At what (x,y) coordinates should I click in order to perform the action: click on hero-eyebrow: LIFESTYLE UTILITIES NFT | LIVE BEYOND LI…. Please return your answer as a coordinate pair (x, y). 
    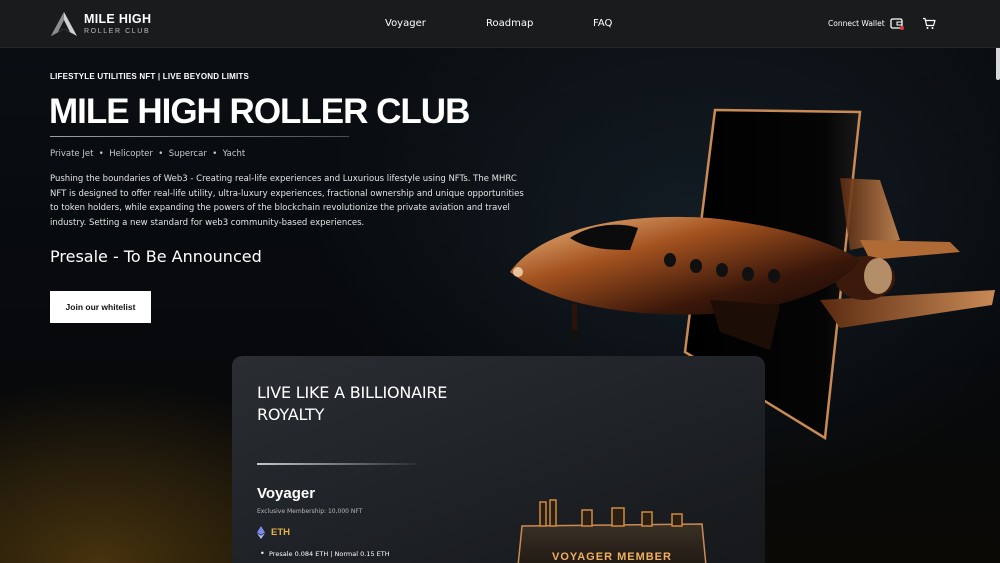
    Looking at the image, I should click on (150, 76).